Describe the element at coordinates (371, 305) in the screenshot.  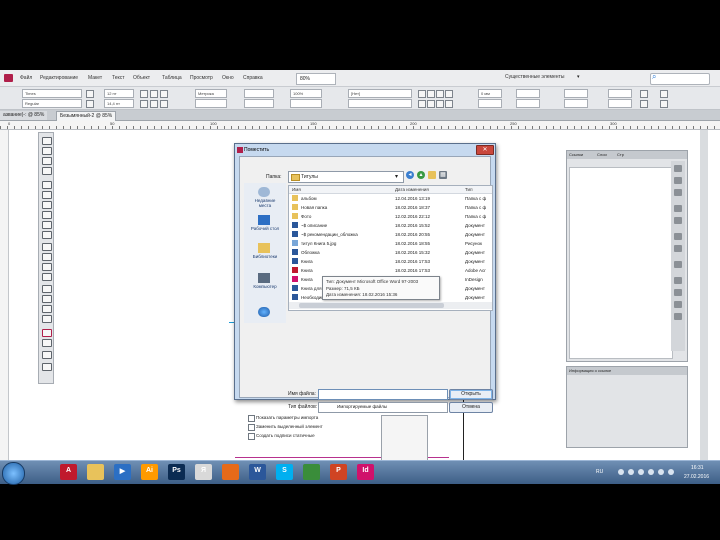
I see `scroll-thumb` at that location.